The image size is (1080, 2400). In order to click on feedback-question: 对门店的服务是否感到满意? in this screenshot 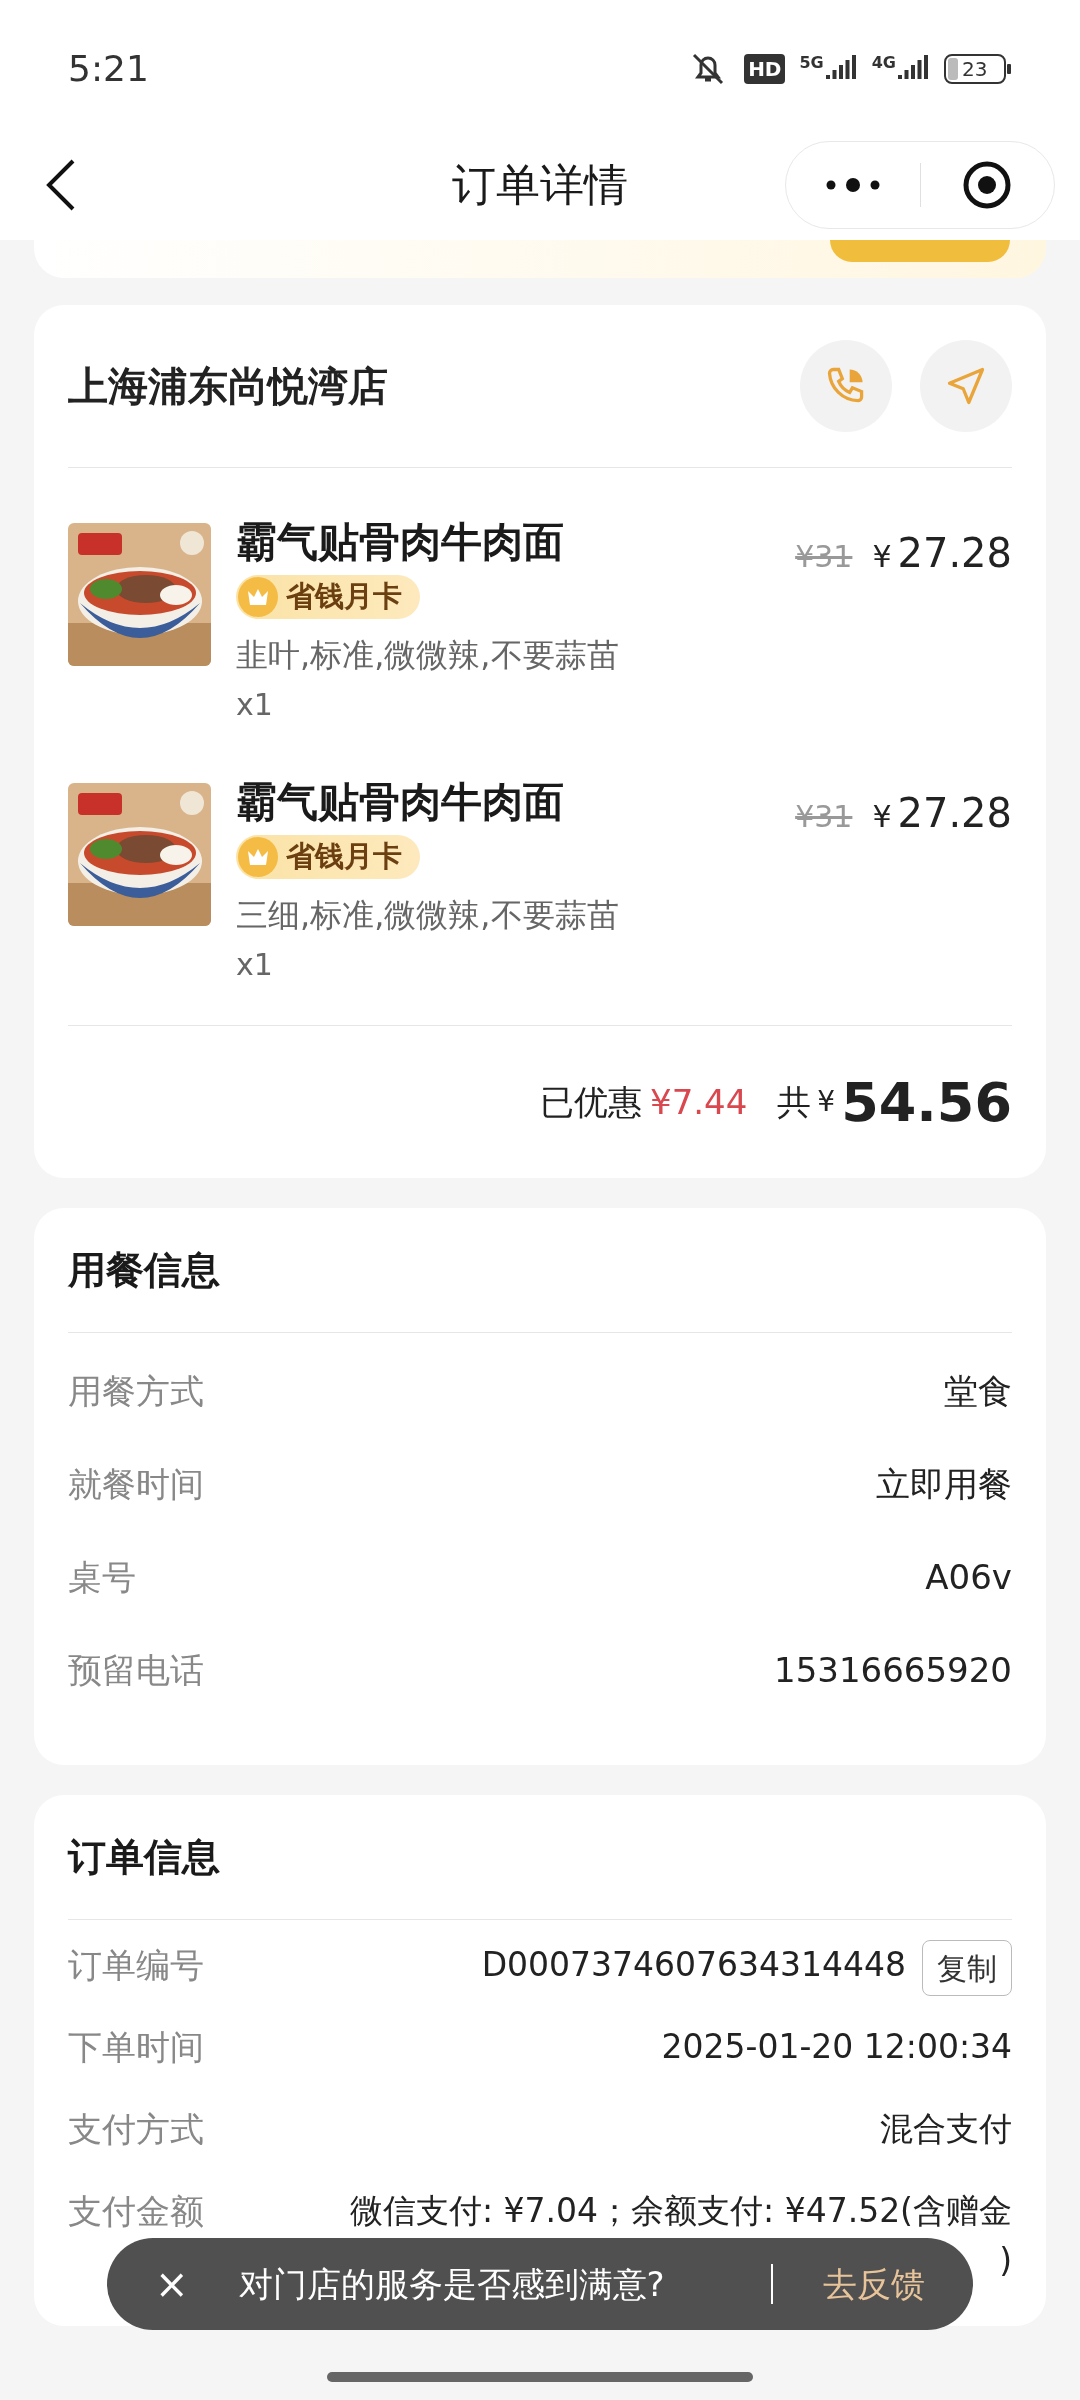, I will do `click(451, 2284)`.